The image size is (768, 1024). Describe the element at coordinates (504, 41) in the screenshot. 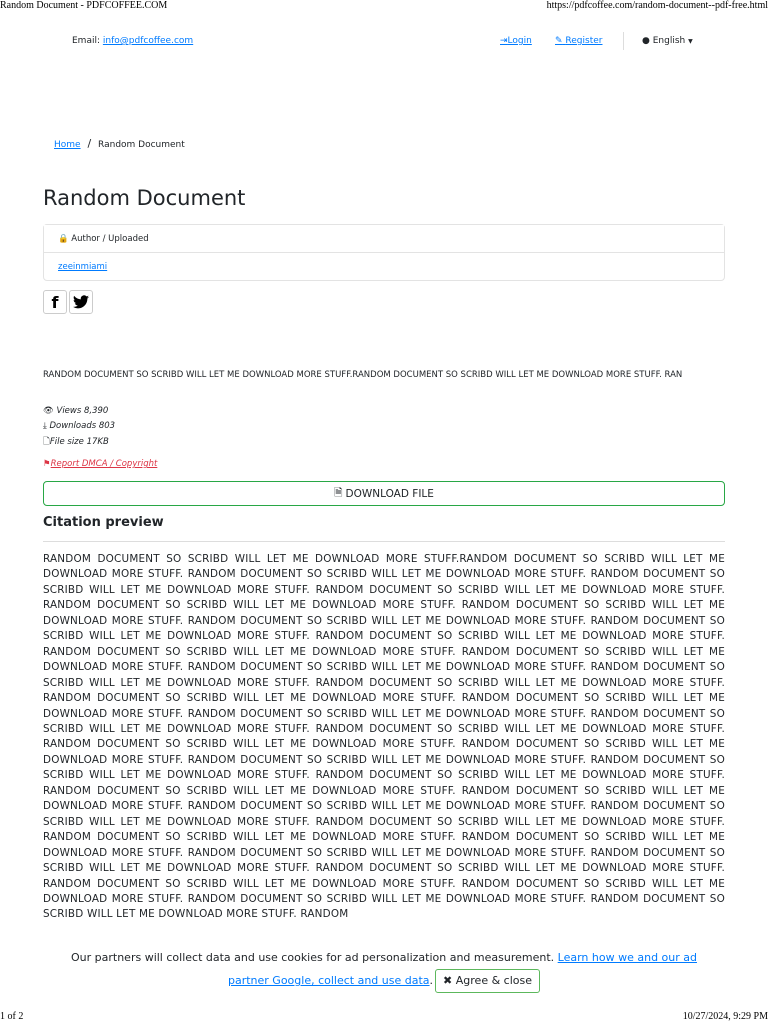

I see `login-icon: ⇥` at that location.